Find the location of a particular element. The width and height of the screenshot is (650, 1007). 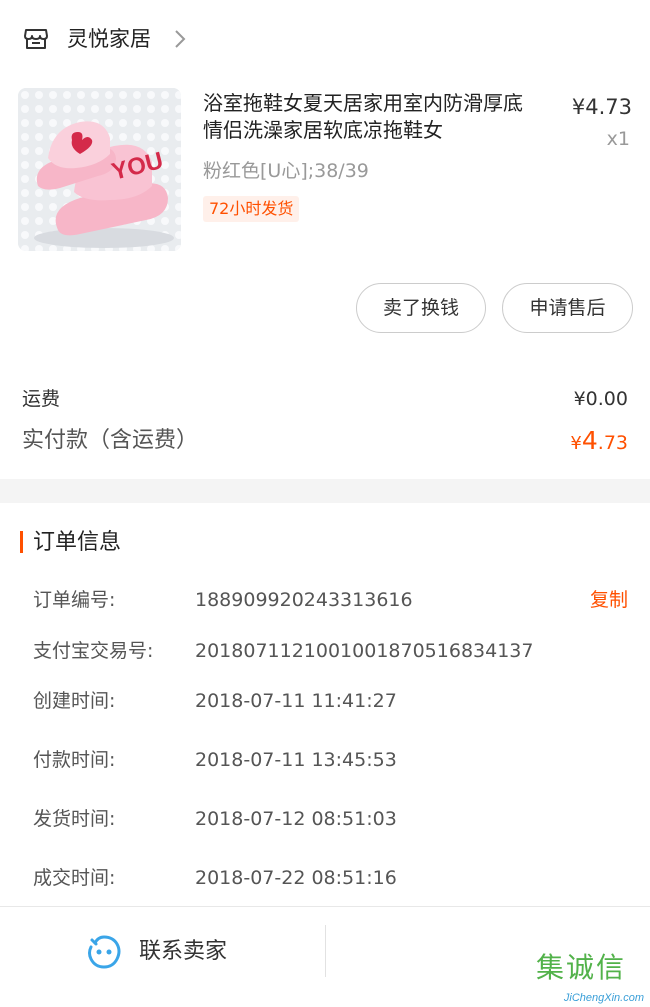

contact-seller-button: 联系卖家 is located at coordinates (162, 957).